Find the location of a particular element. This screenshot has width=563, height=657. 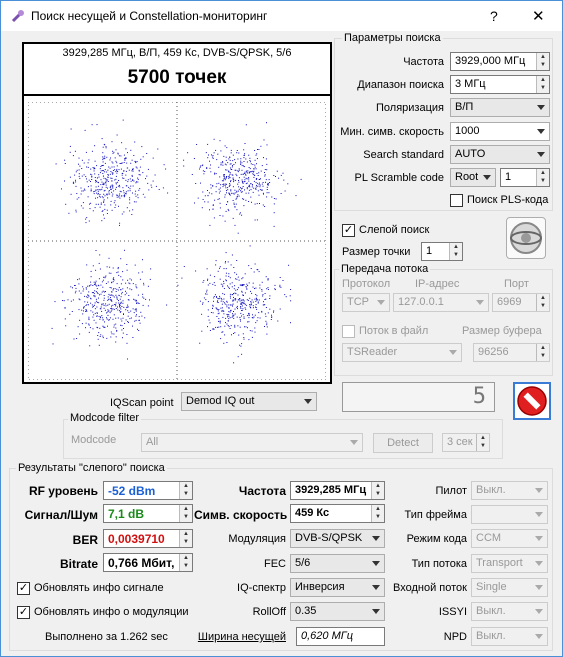

file-stream-checkbox is located at coordinates (348, 331).